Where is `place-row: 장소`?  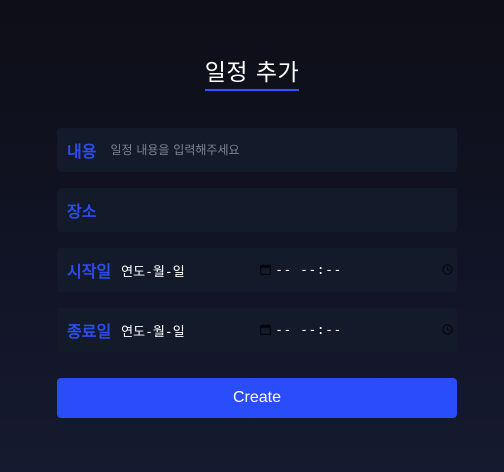
place-row: 장소 is located at coordinates (257, 210).